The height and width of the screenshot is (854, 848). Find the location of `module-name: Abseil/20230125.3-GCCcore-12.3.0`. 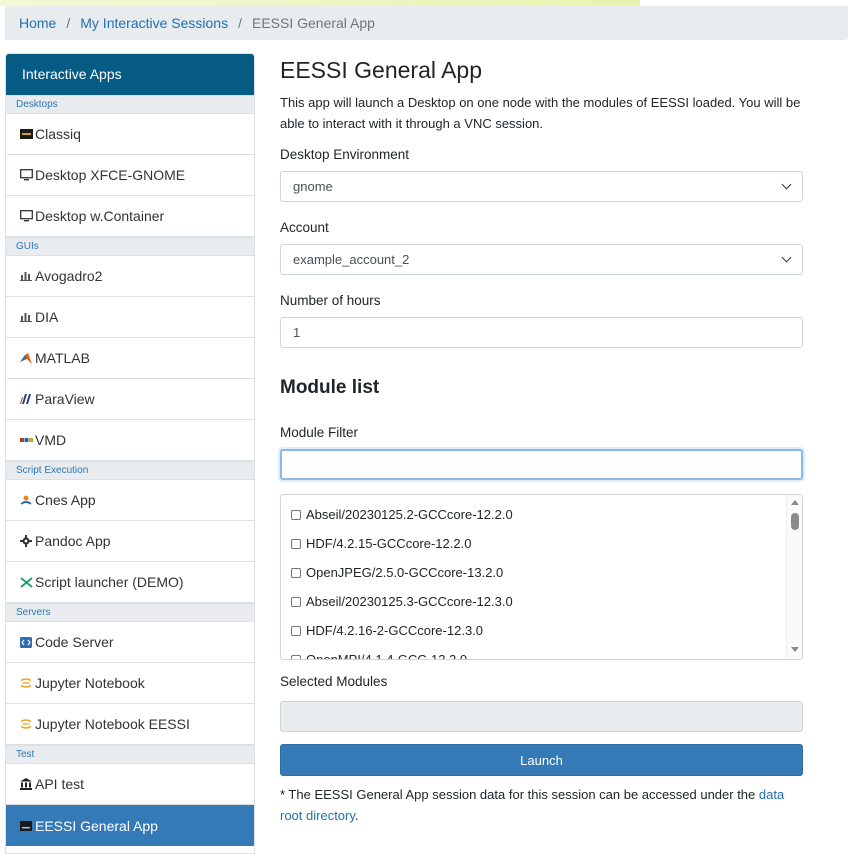

module-name: Abseil/20230125.3-GCCcore-12.3.0 is located at coordinates (409, 601).